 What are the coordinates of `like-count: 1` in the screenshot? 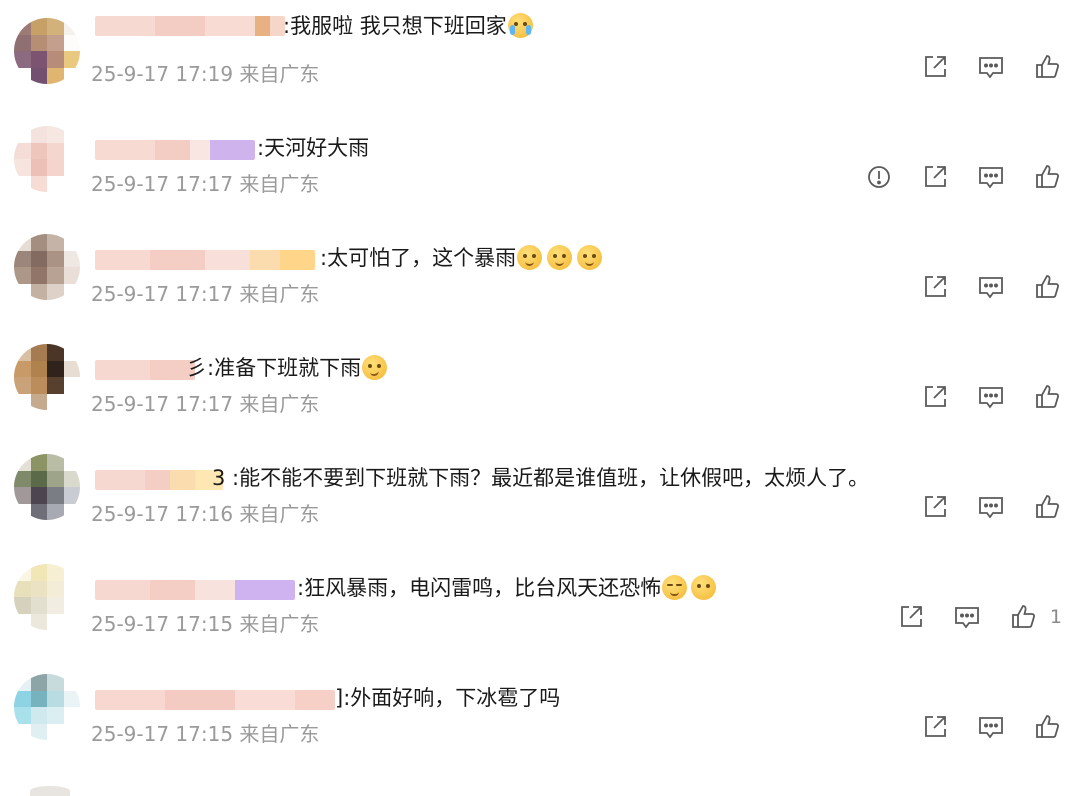 It's located at (1055, 617).